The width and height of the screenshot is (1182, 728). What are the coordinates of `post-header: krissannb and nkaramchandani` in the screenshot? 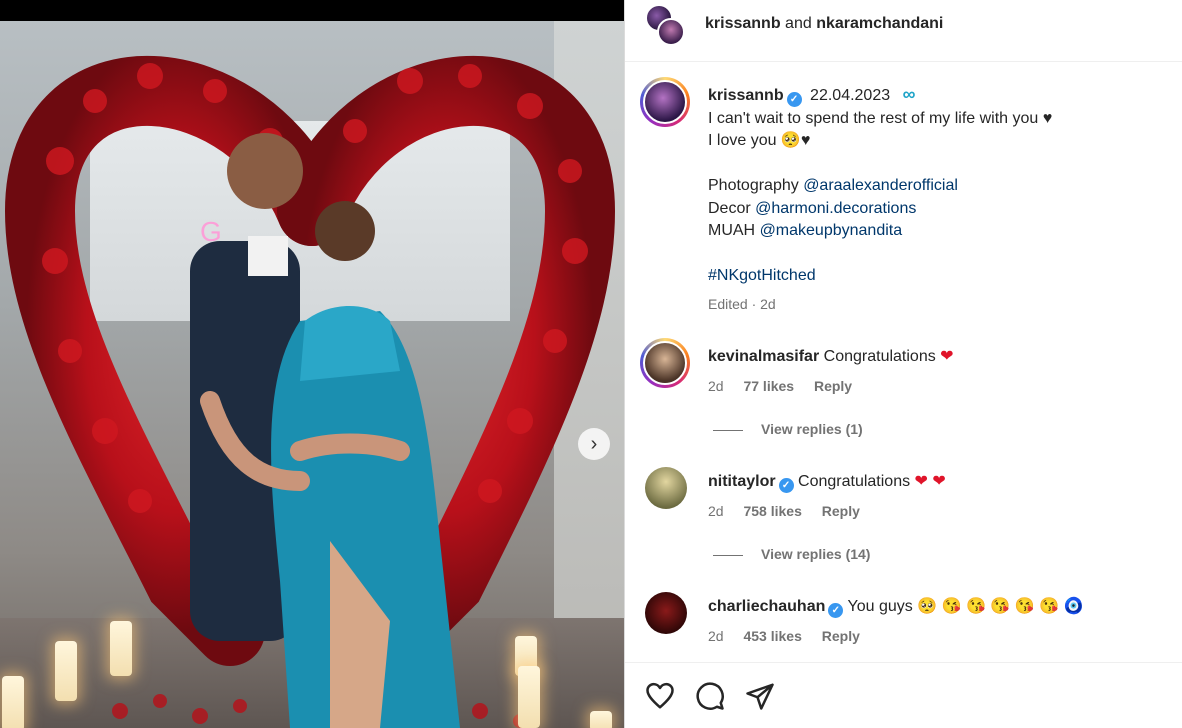 It's located at (903, 31).